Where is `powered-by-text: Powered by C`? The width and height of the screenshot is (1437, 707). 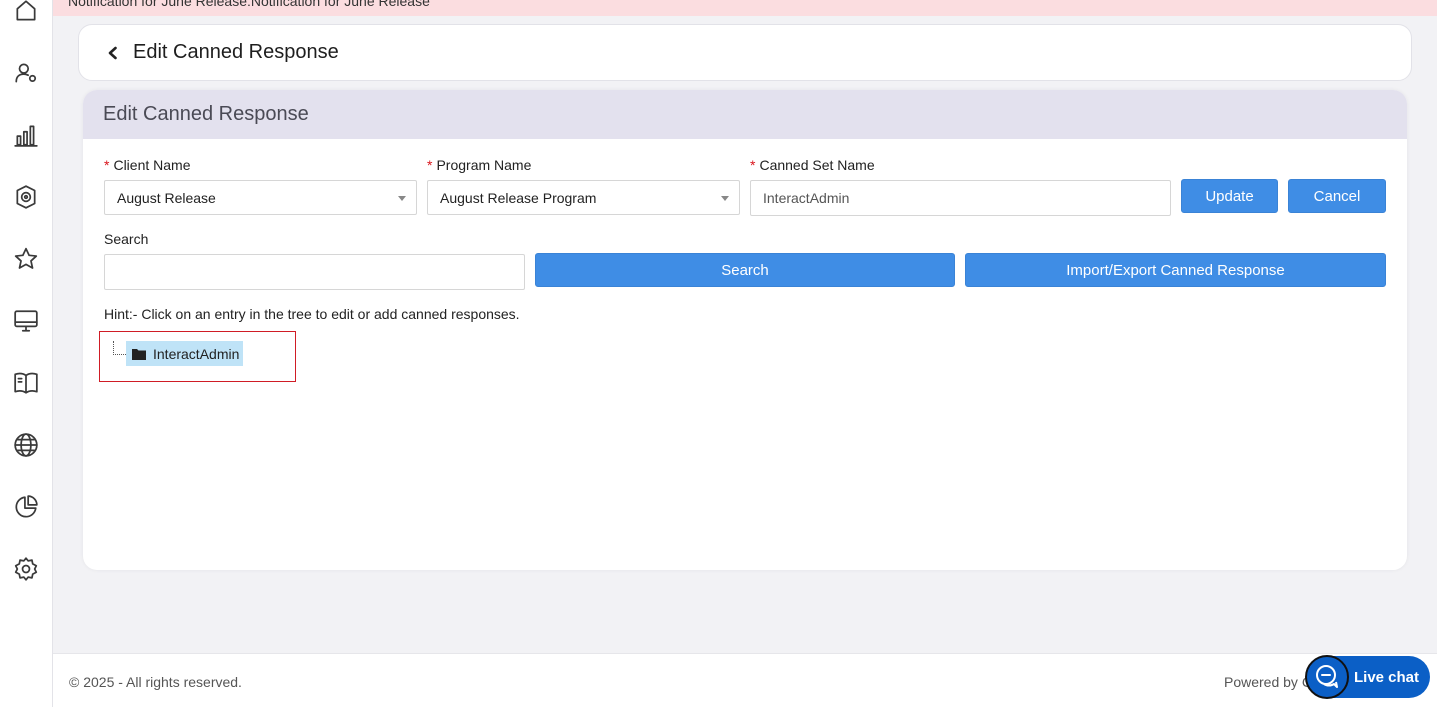
powered-by-text: Powered by C is located at coordinates (1268, 682).